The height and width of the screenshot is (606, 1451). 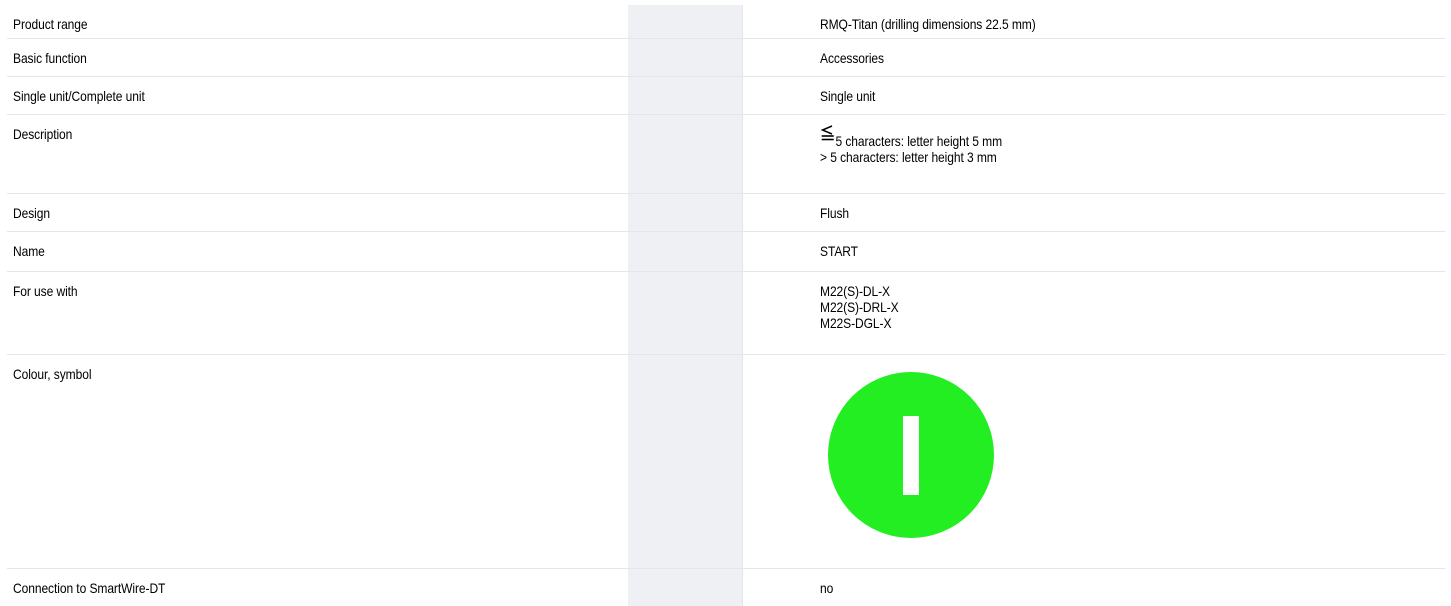 What do you see at coordinates (726, 587) in the screenshot?
I see `spec-row-smartwire: Connection to SmartWire-DT no` at bounding box center [726, 587].